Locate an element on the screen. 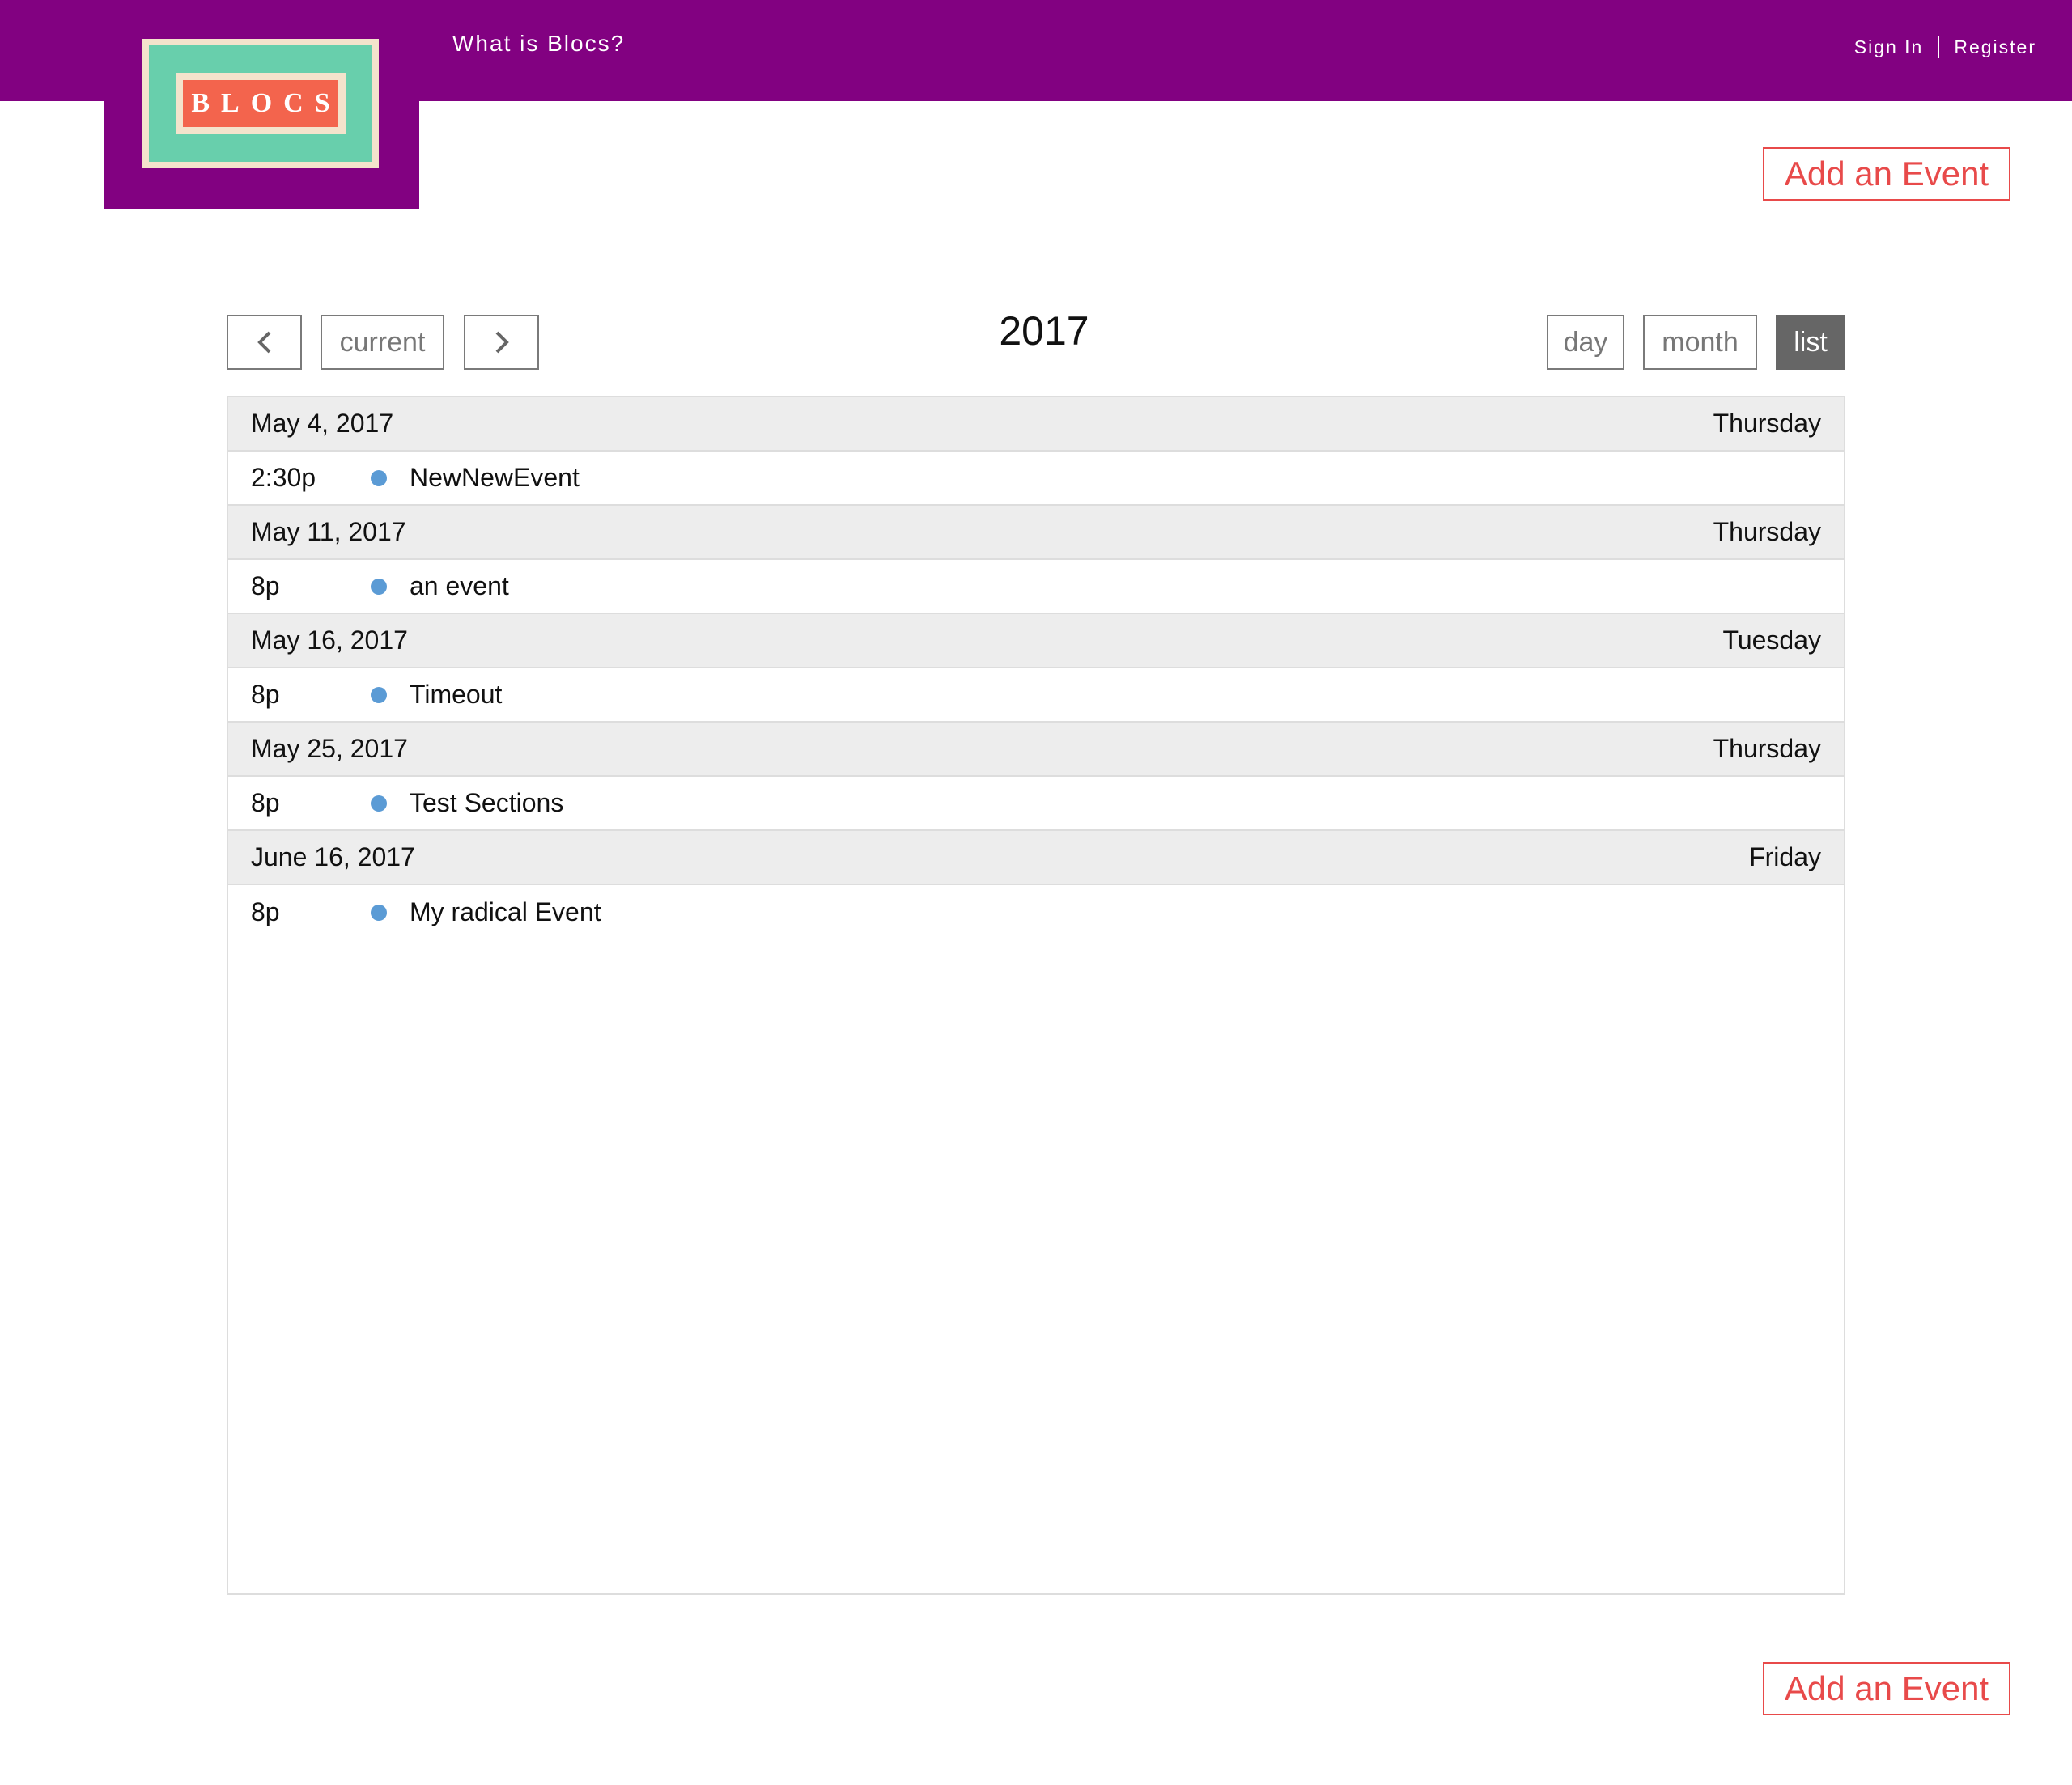 Image resolution: width=2072 pixels, height=1785 pixels. logo: BLOCS is located at coordinates (260, 103).